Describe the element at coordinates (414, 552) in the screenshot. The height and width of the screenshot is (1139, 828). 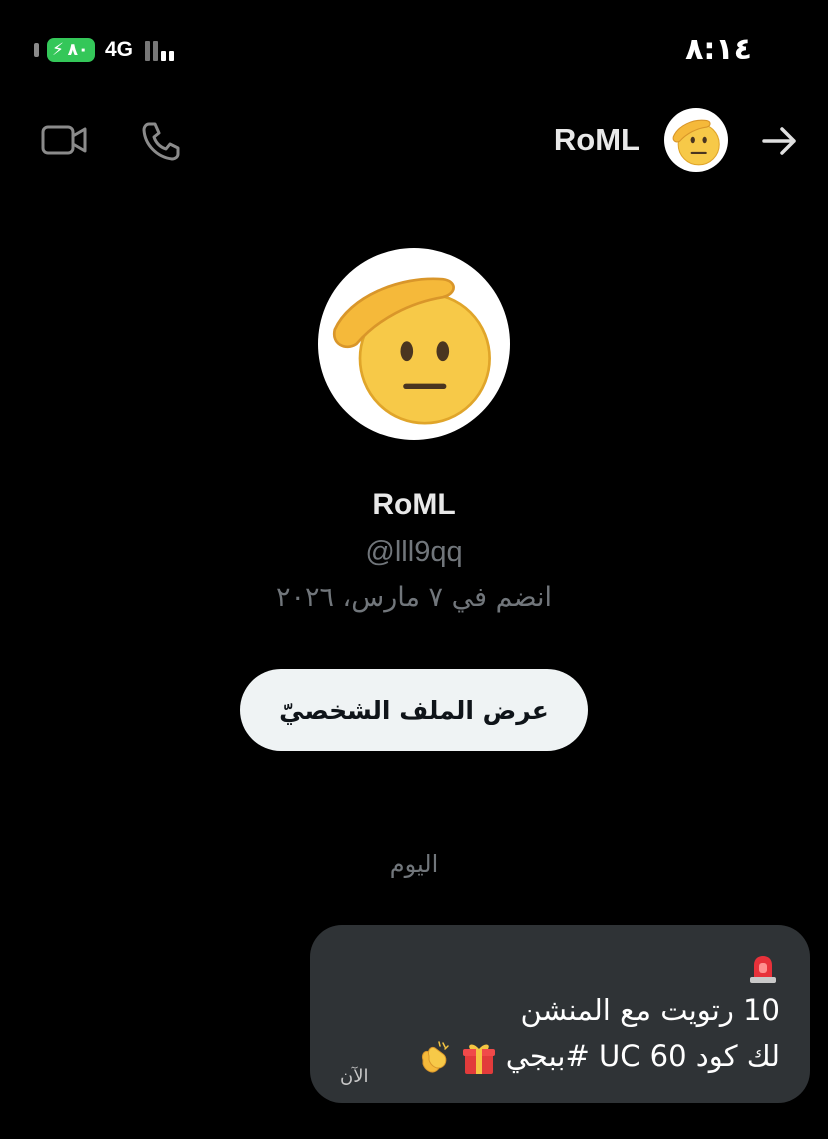
I see `profile-handle: @lll9qq` at that location.